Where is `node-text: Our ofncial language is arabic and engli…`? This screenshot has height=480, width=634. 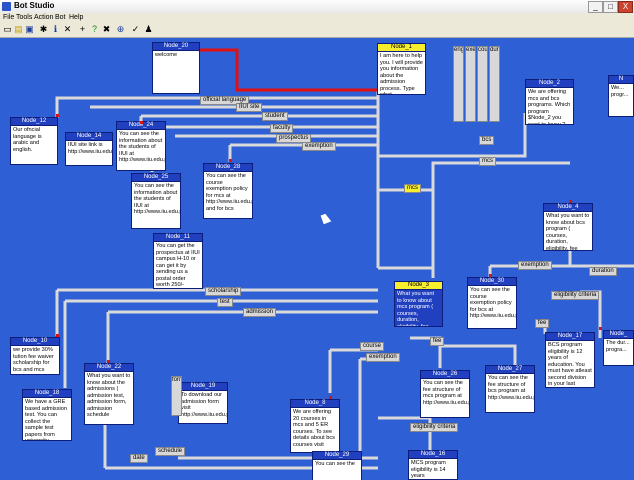
node-text: Our ofncial language is arabic and engli… is located at coordinates (34, 145).